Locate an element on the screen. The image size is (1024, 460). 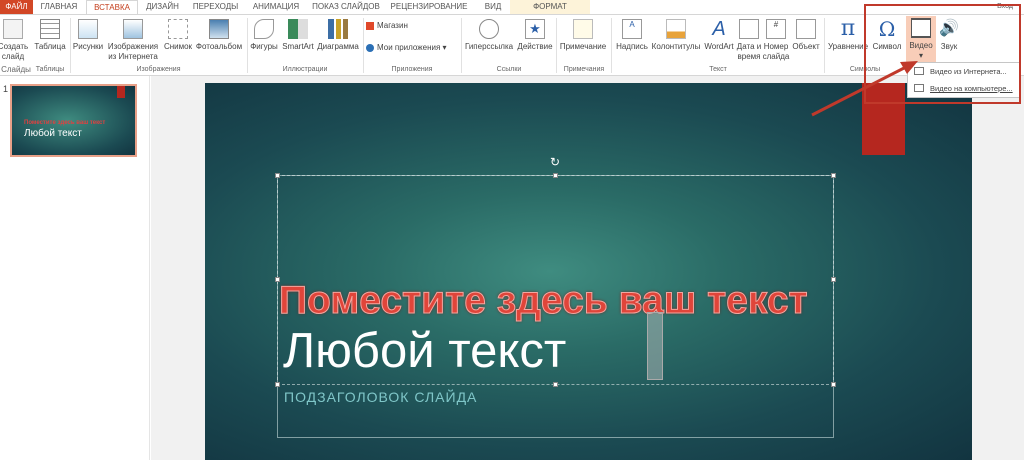
annotation-arrow is located at coordinates (864, 89).